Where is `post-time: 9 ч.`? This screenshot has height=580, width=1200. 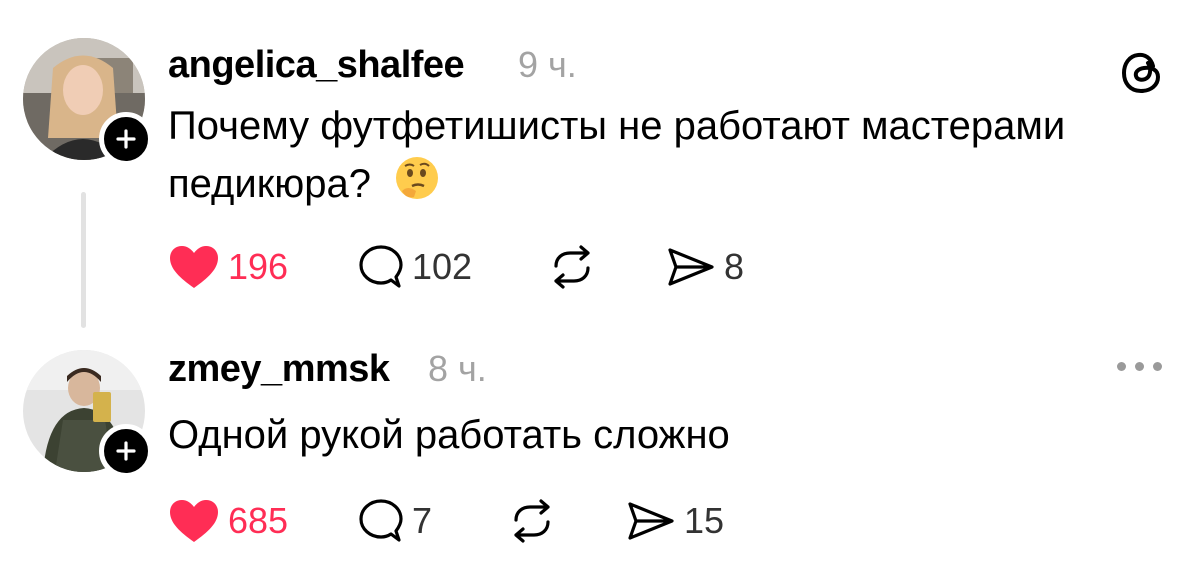
post-time: 9 ч. is located at coordinates (547, 64).